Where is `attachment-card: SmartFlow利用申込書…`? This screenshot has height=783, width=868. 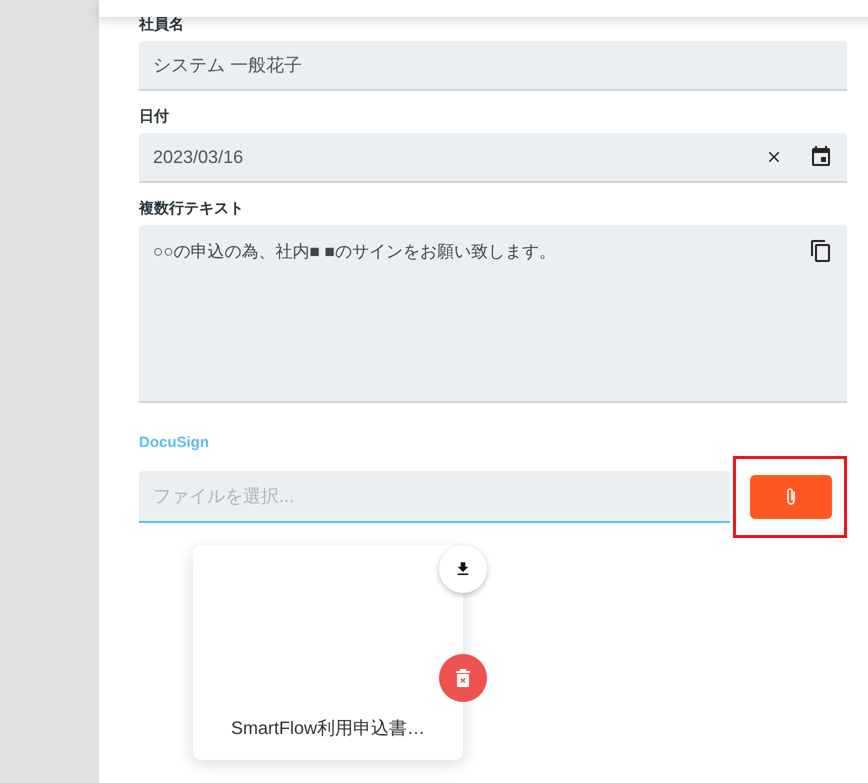 attachment-card: SmartFlow利用申込書… is located at coordinates (328, 652).